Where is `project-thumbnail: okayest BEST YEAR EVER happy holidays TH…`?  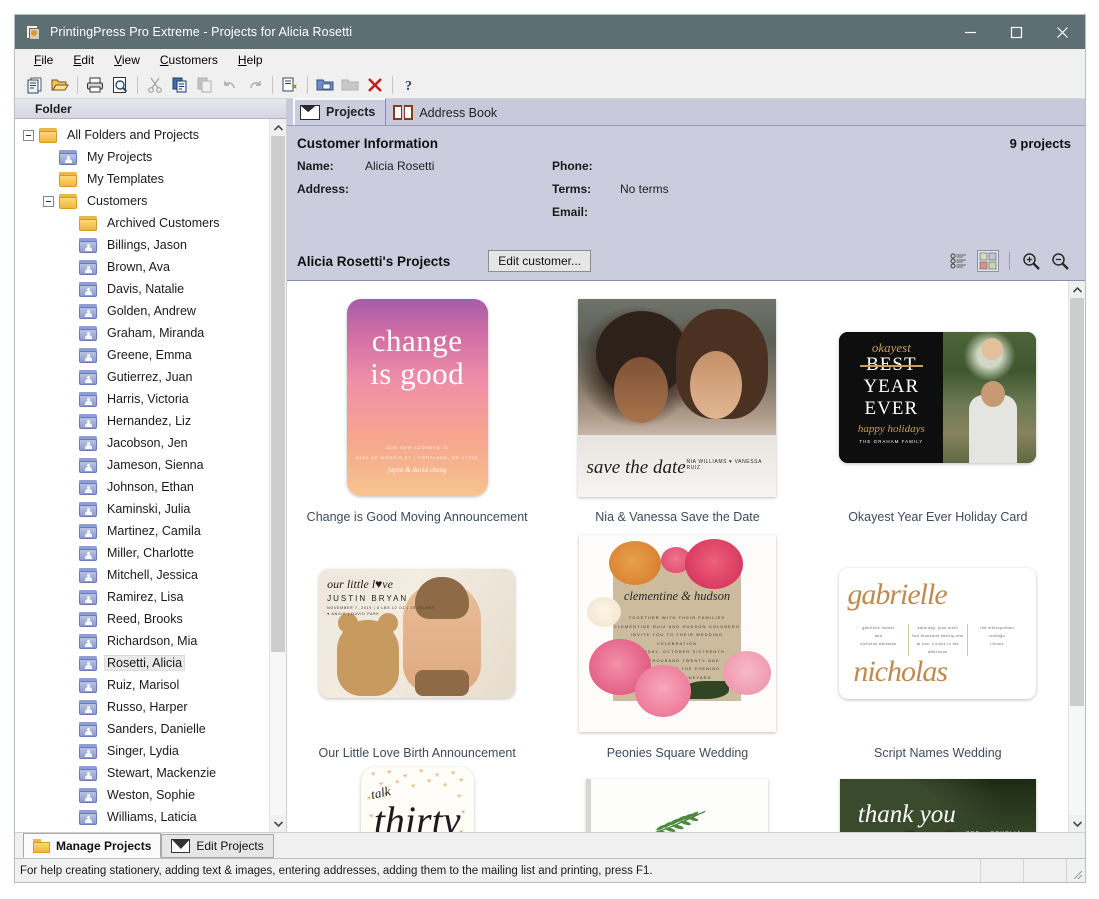 project-thumbnail: okayest BEST YEAR EVER happy holidays TH… is located at coordinates (938, 397).